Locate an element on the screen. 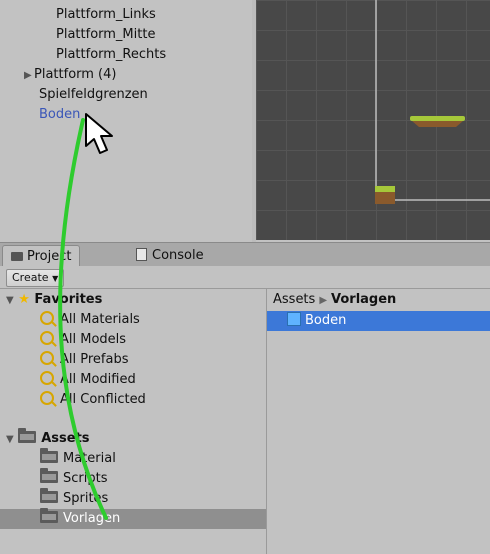  assets-label: Assets is located at coordinates (65, 438).